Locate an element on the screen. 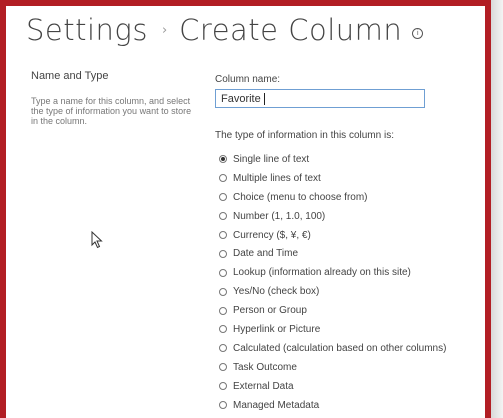 This screenshot has height=418, width=503. column-name-label: Column name: is located at coordinates (248, 79).